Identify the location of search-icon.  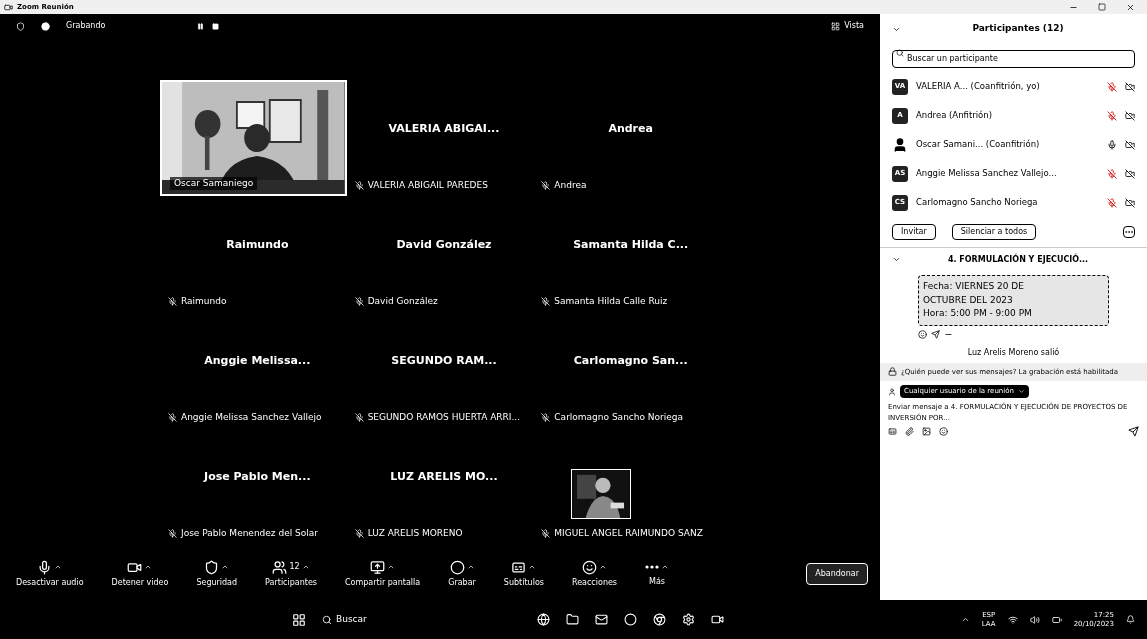
(900, 53).